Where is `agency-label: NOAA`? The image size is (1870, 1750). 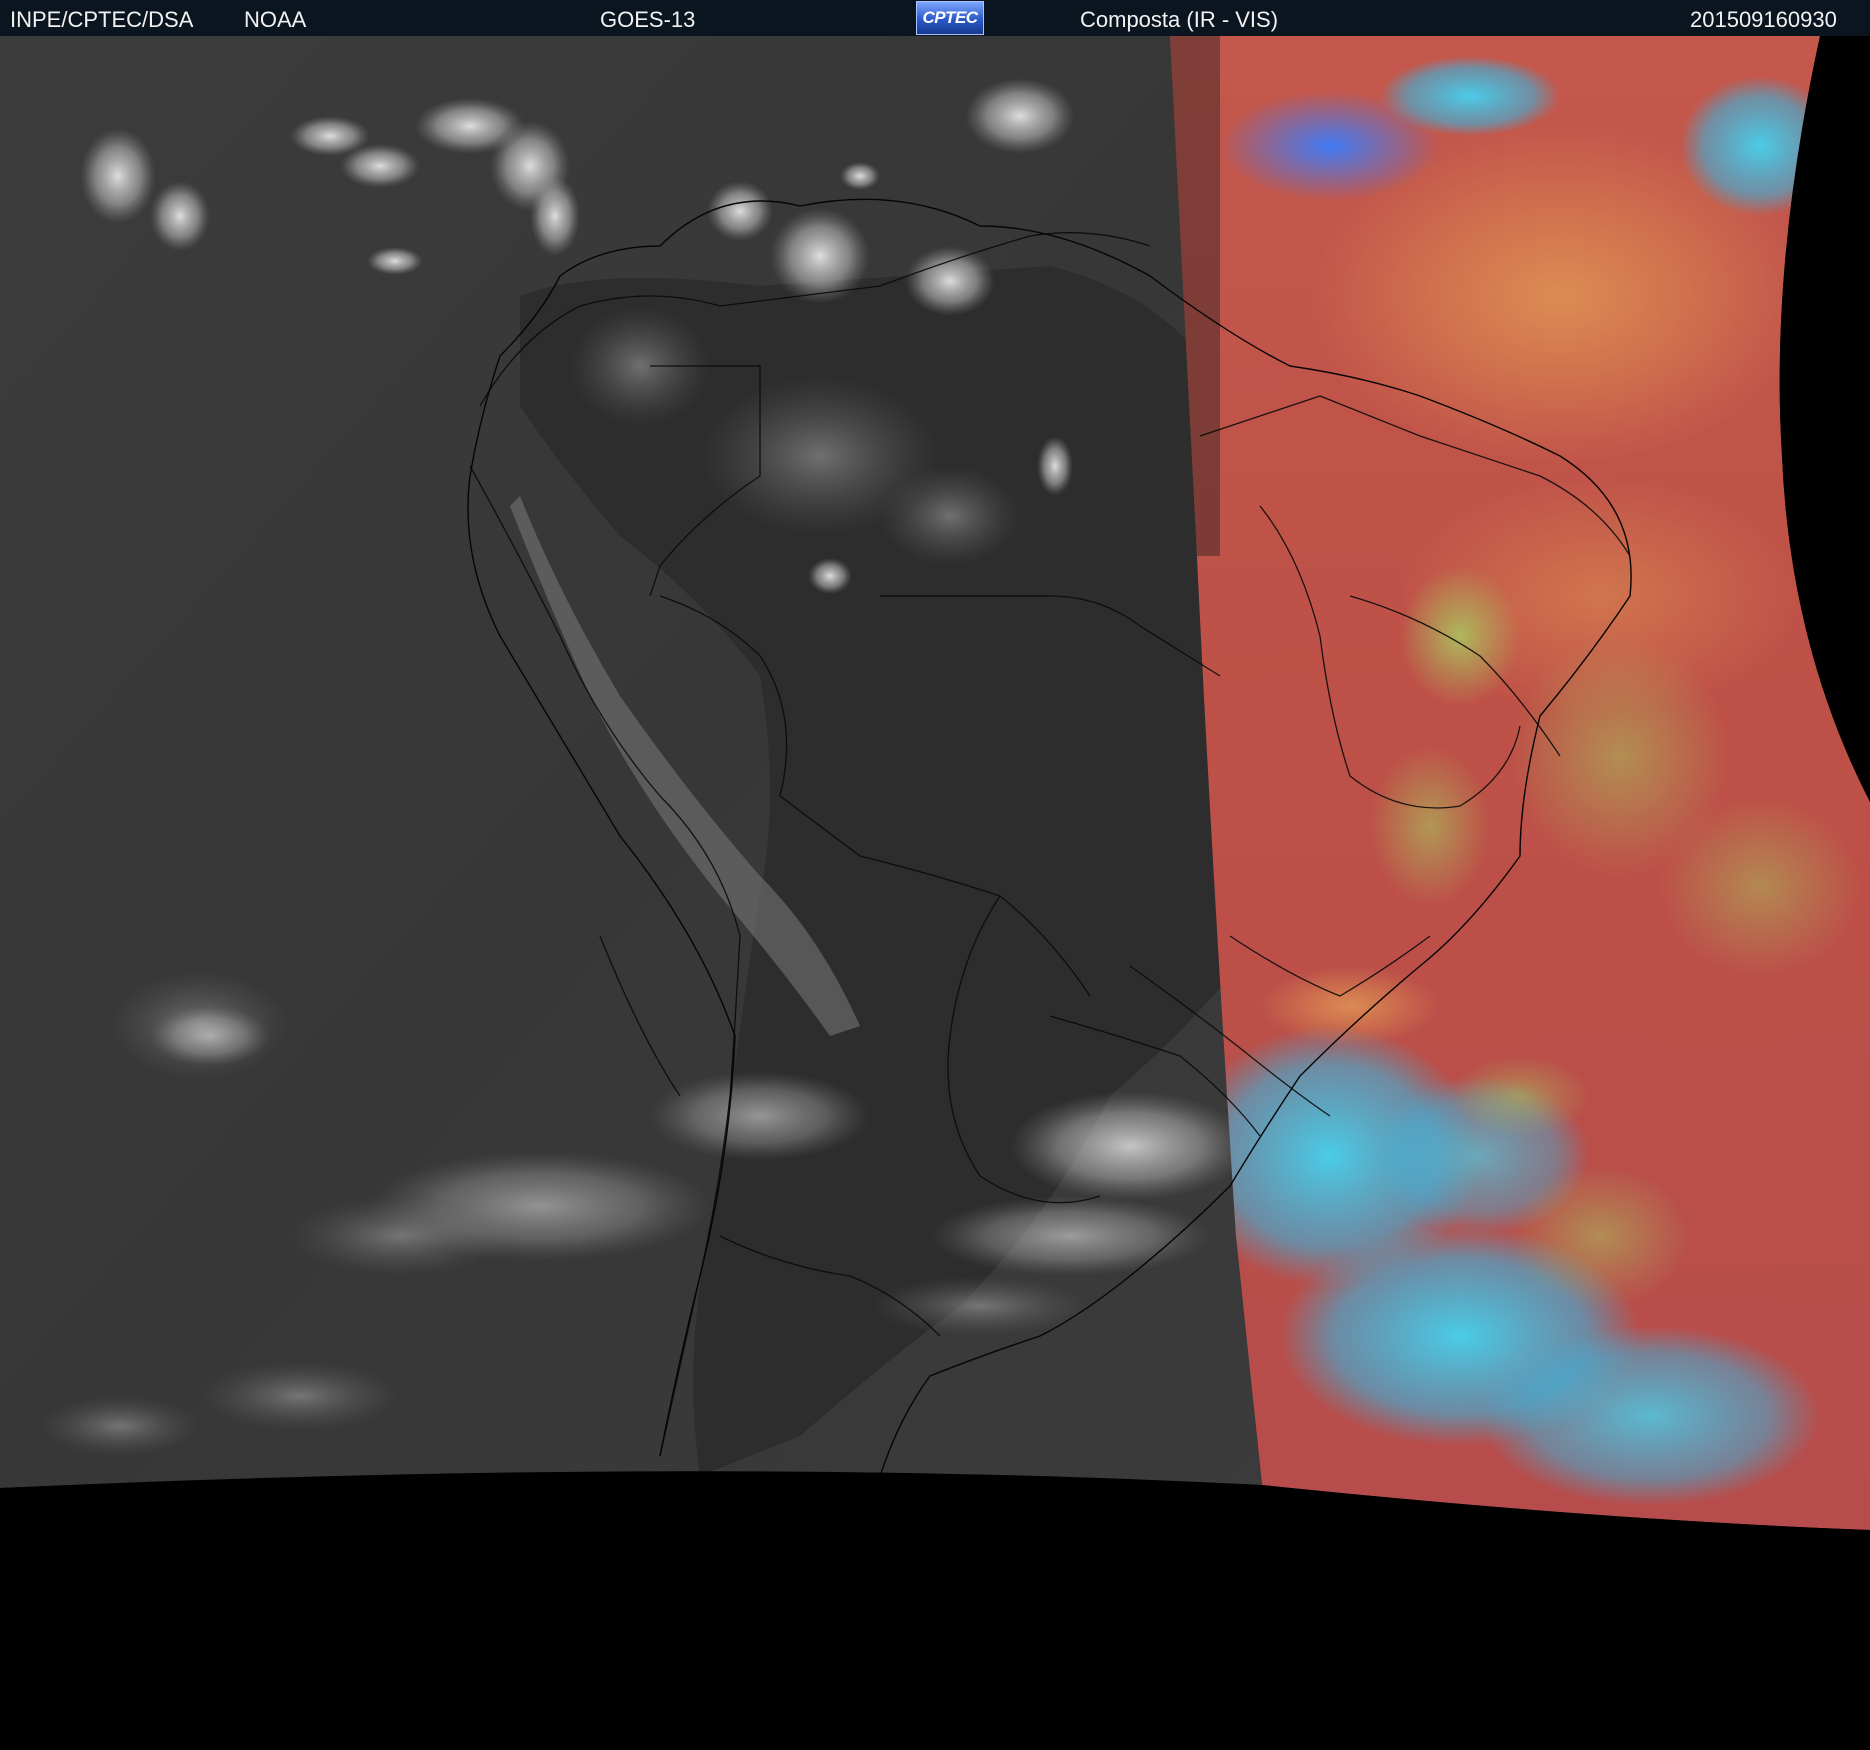
agency-label: NOAA is located at coordinates (275, 19).